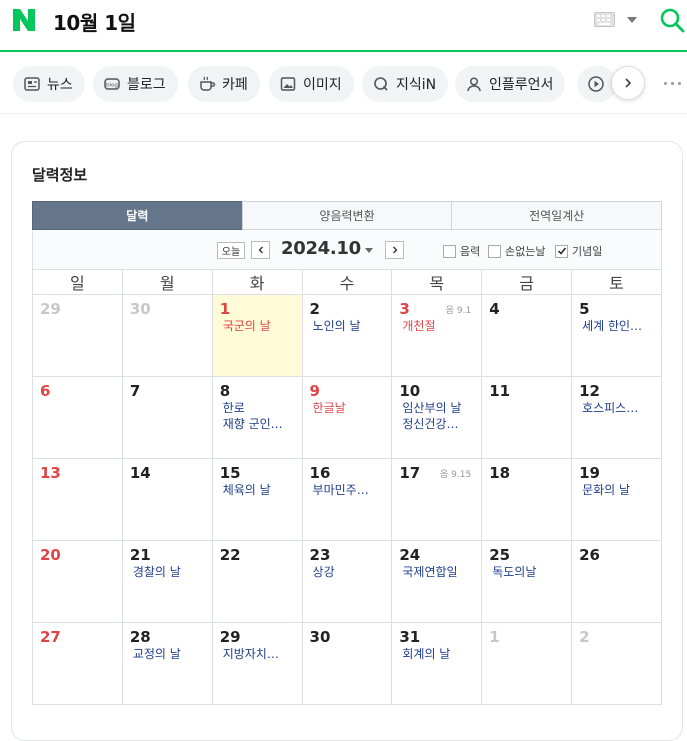 This screenshot has height=741, width=687. What do you see at coordinates (438, 326) in the screenshot?
I see `calendar-event: 개천절` at bounding box center [438, 326].